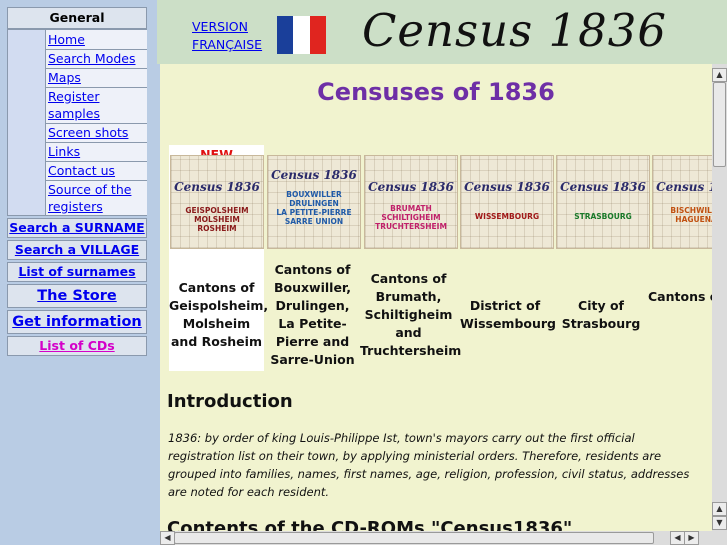 The image size is (727, 545). Describe the element at coordinates (682, 202) in the screenshot. I see `cd-cover-thumbnail: Census 1836 BISCHWILLER HAGUENAU` at that location.